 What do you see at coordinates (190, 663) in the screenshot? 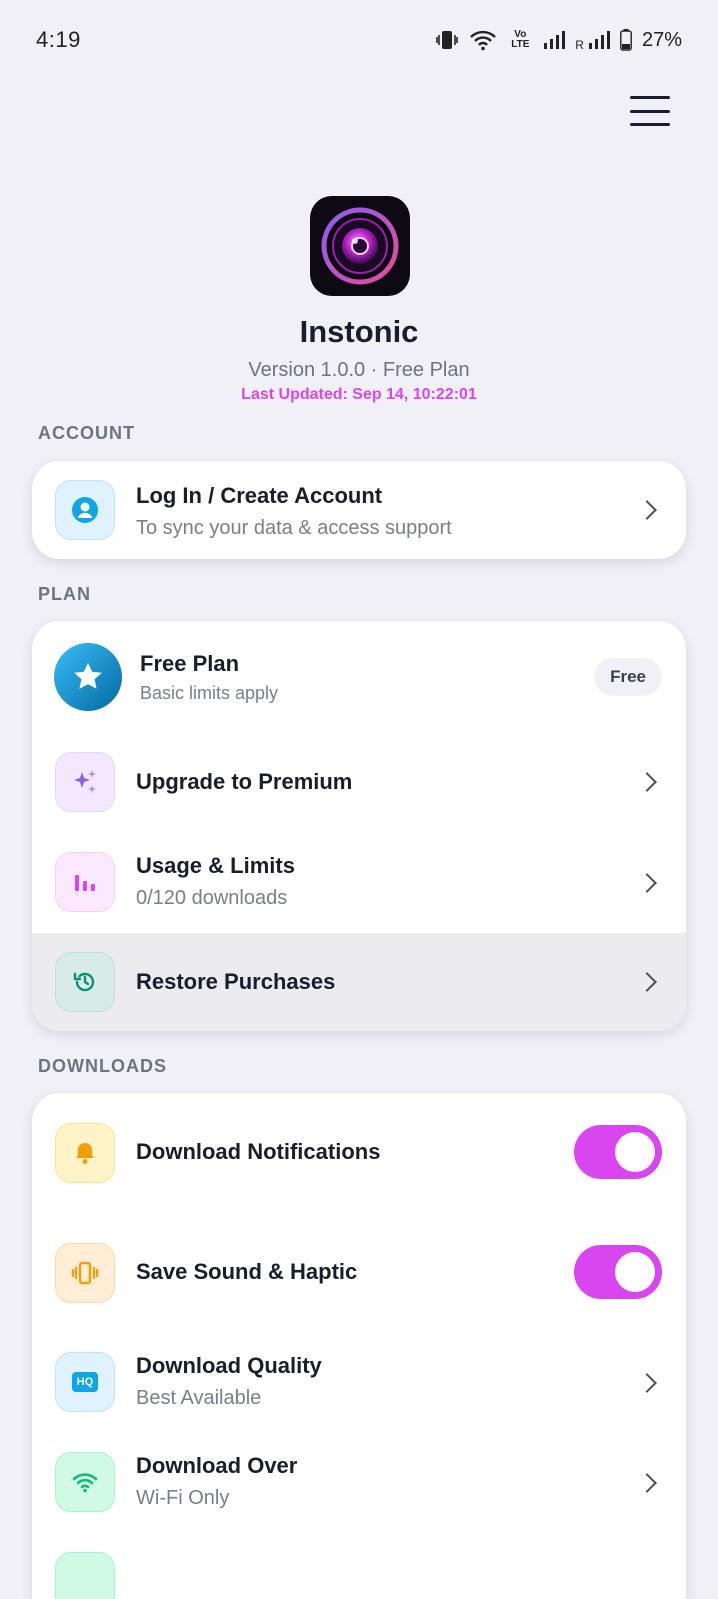
I see `free-plan-title: Free Plan` at bounding box center [190, 663].